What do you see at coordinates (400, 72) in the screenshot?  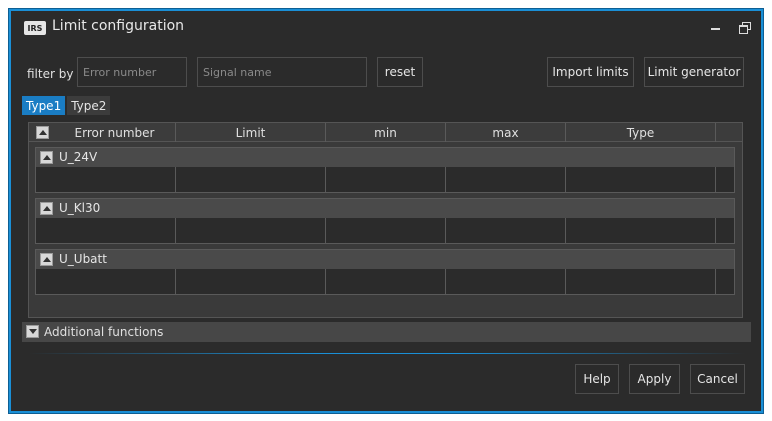 I see `reset-button: reset` at bounding box center [400, 72].